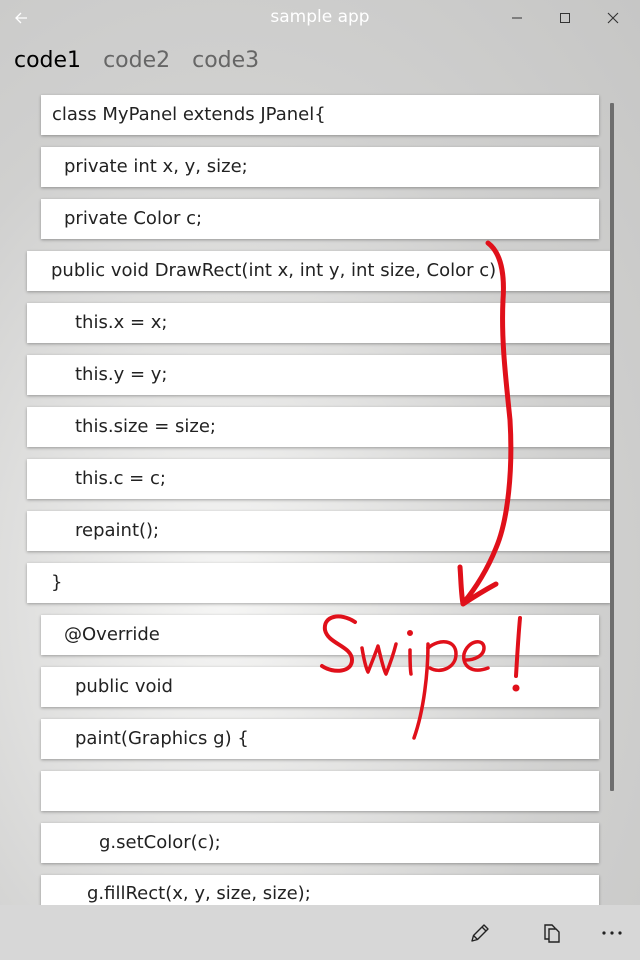 This screenshot has width=640, height=960. I want to click on maximize-icon, so click(565, 18).